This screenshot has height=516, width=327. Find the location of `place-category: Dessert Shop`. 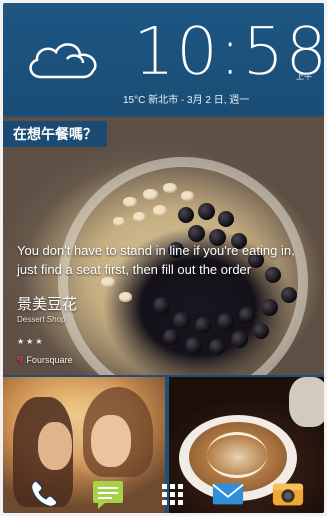

place-category: Dessert Shop is located at coordinates (41, 319).